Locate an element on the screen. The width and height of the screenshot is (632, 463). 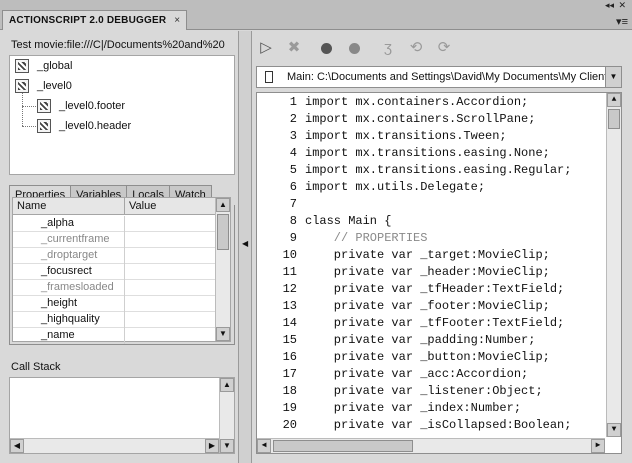
table-row: _name is located at coordinates (114, 336).